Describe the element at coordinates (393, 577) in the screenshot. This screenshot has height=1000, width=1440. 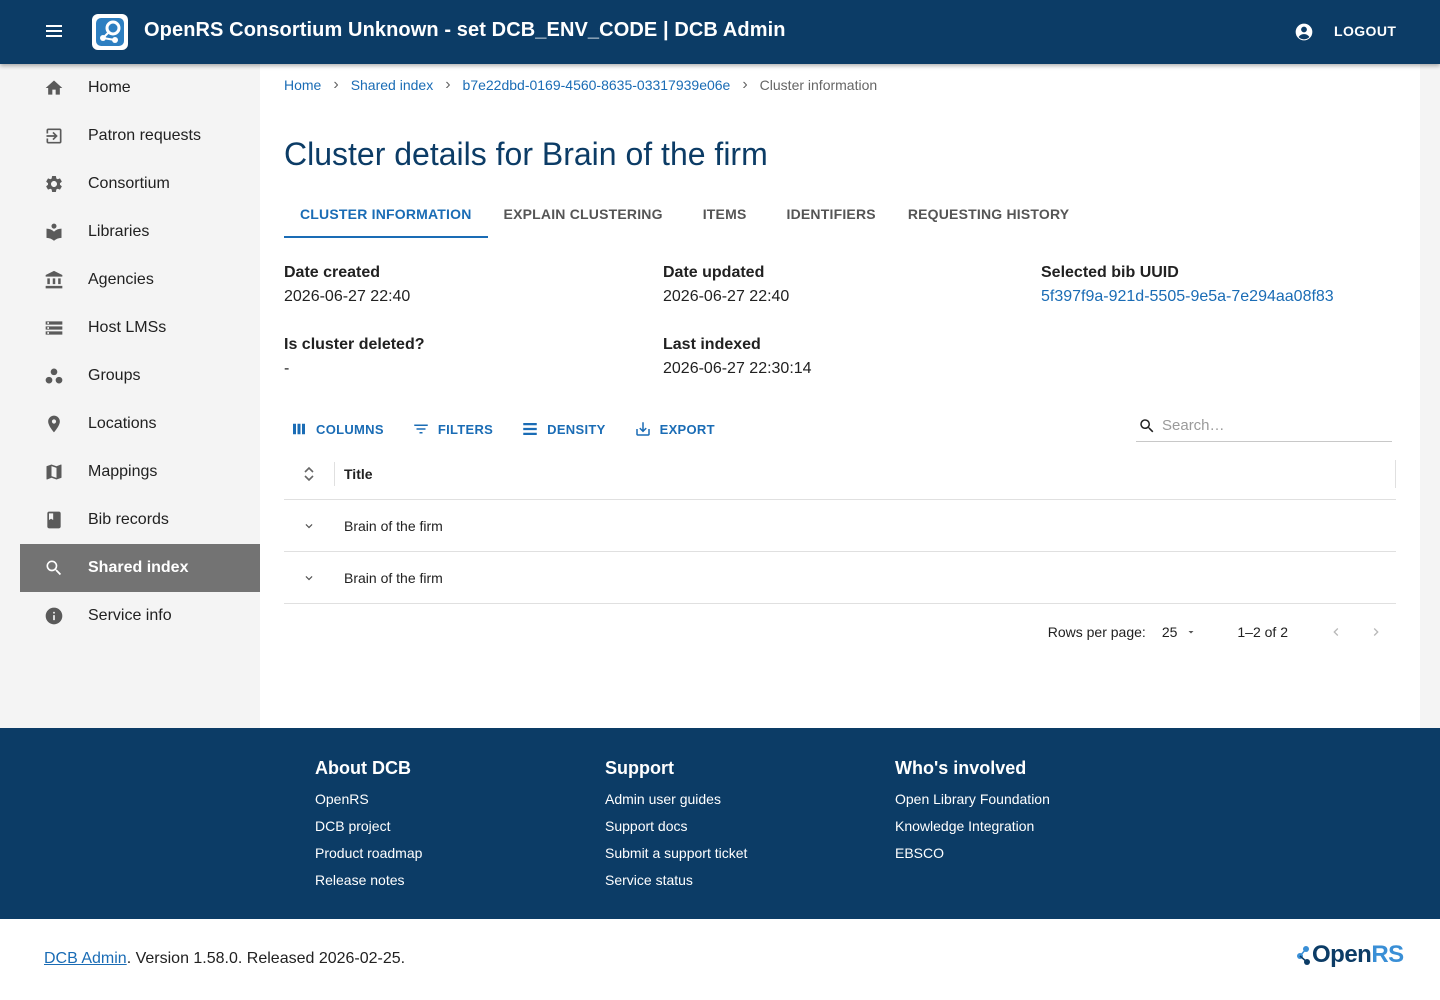
I see `row-title: Brain of the firm` at that location.